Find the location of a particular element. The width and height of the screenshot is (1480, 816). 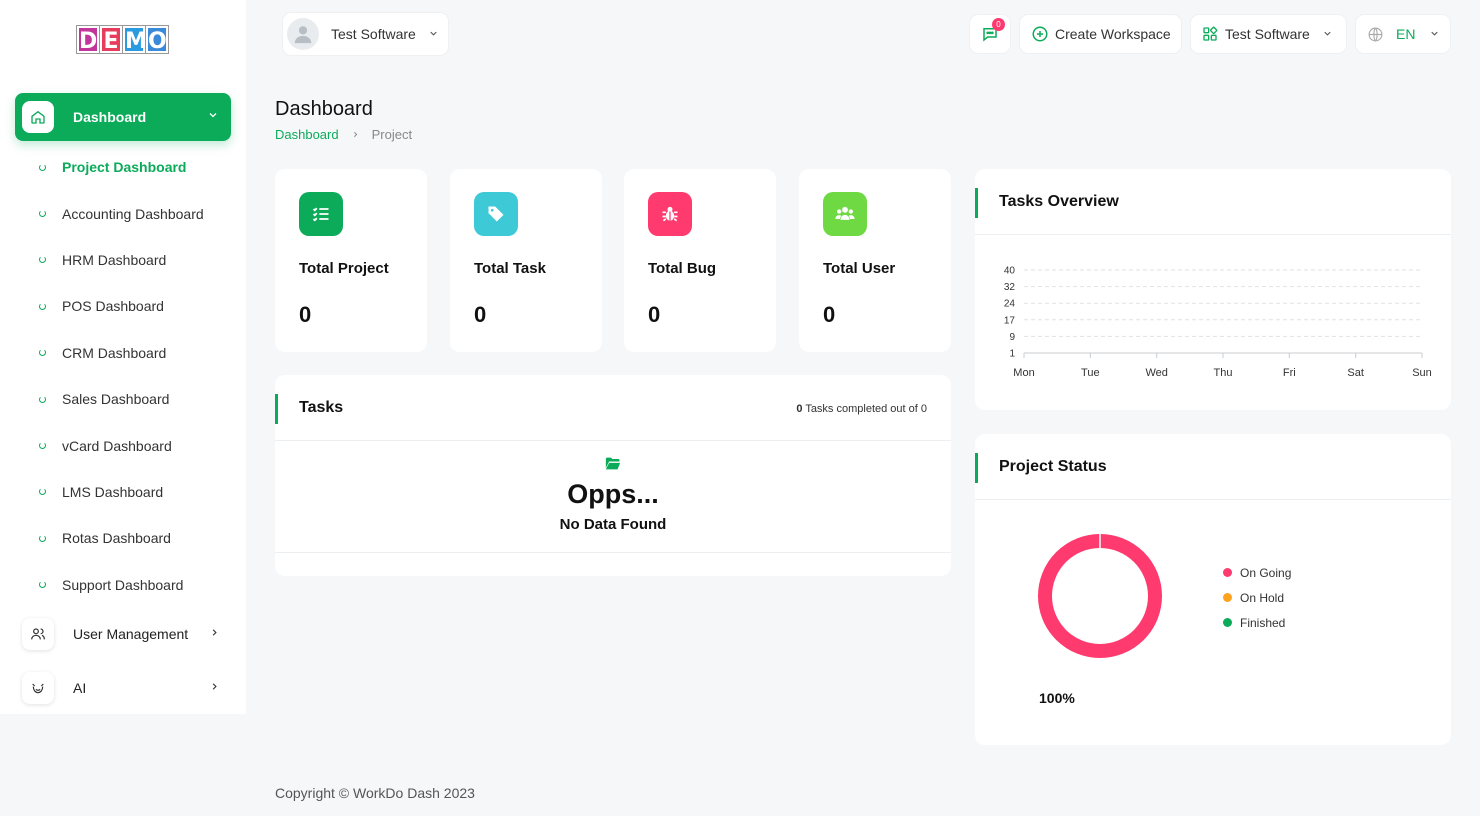

stat-card-total-task: Total Task 0 is located at coordinates (526, 260).